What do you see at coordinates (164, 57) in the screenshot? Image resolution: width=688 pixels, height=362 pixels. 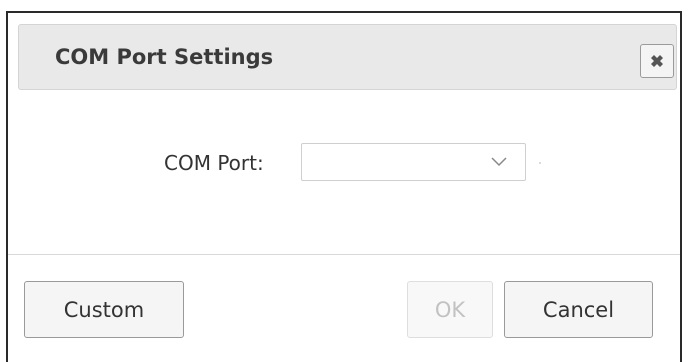 I see `dialog-title: COM Port Settings` at bounding box center [164, 57].